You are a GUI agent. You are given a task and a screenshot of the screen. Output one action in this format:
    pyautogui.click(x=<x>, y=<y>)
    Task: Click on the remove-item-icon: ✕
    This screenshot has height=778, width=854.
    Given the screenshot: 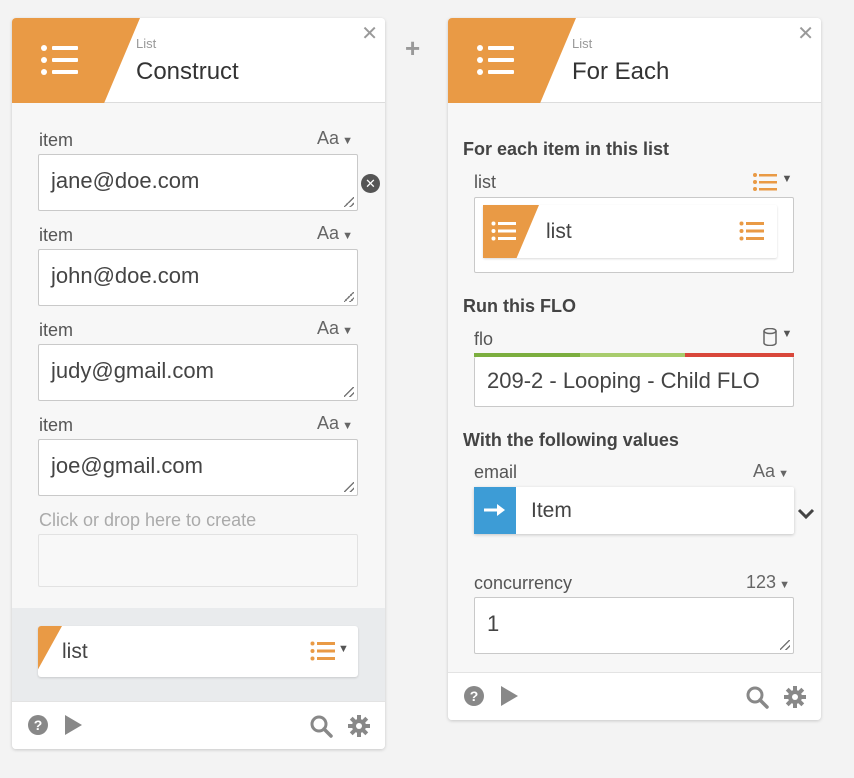 What is the action you would take?
    pyautogui.click(x=370, y=183)
    